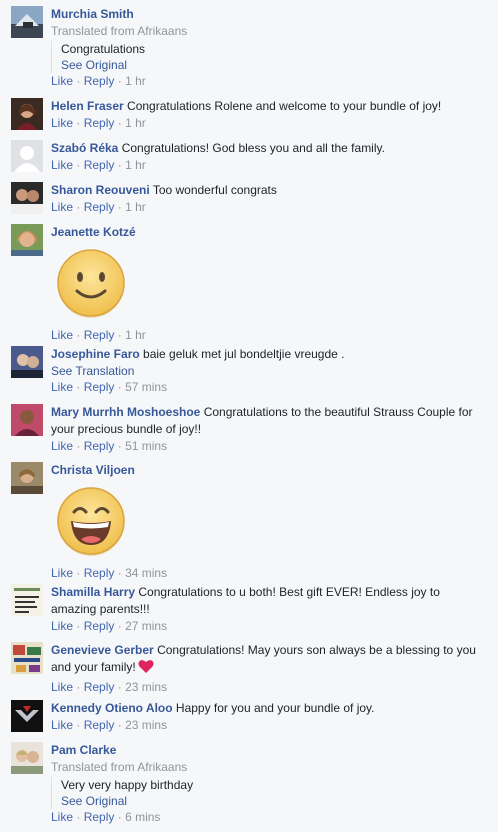 This screenshot has height=832, width=498. Describe the element at coordinates (91, 521) in the screenshot. I see `laughing-face-icon` at that location.